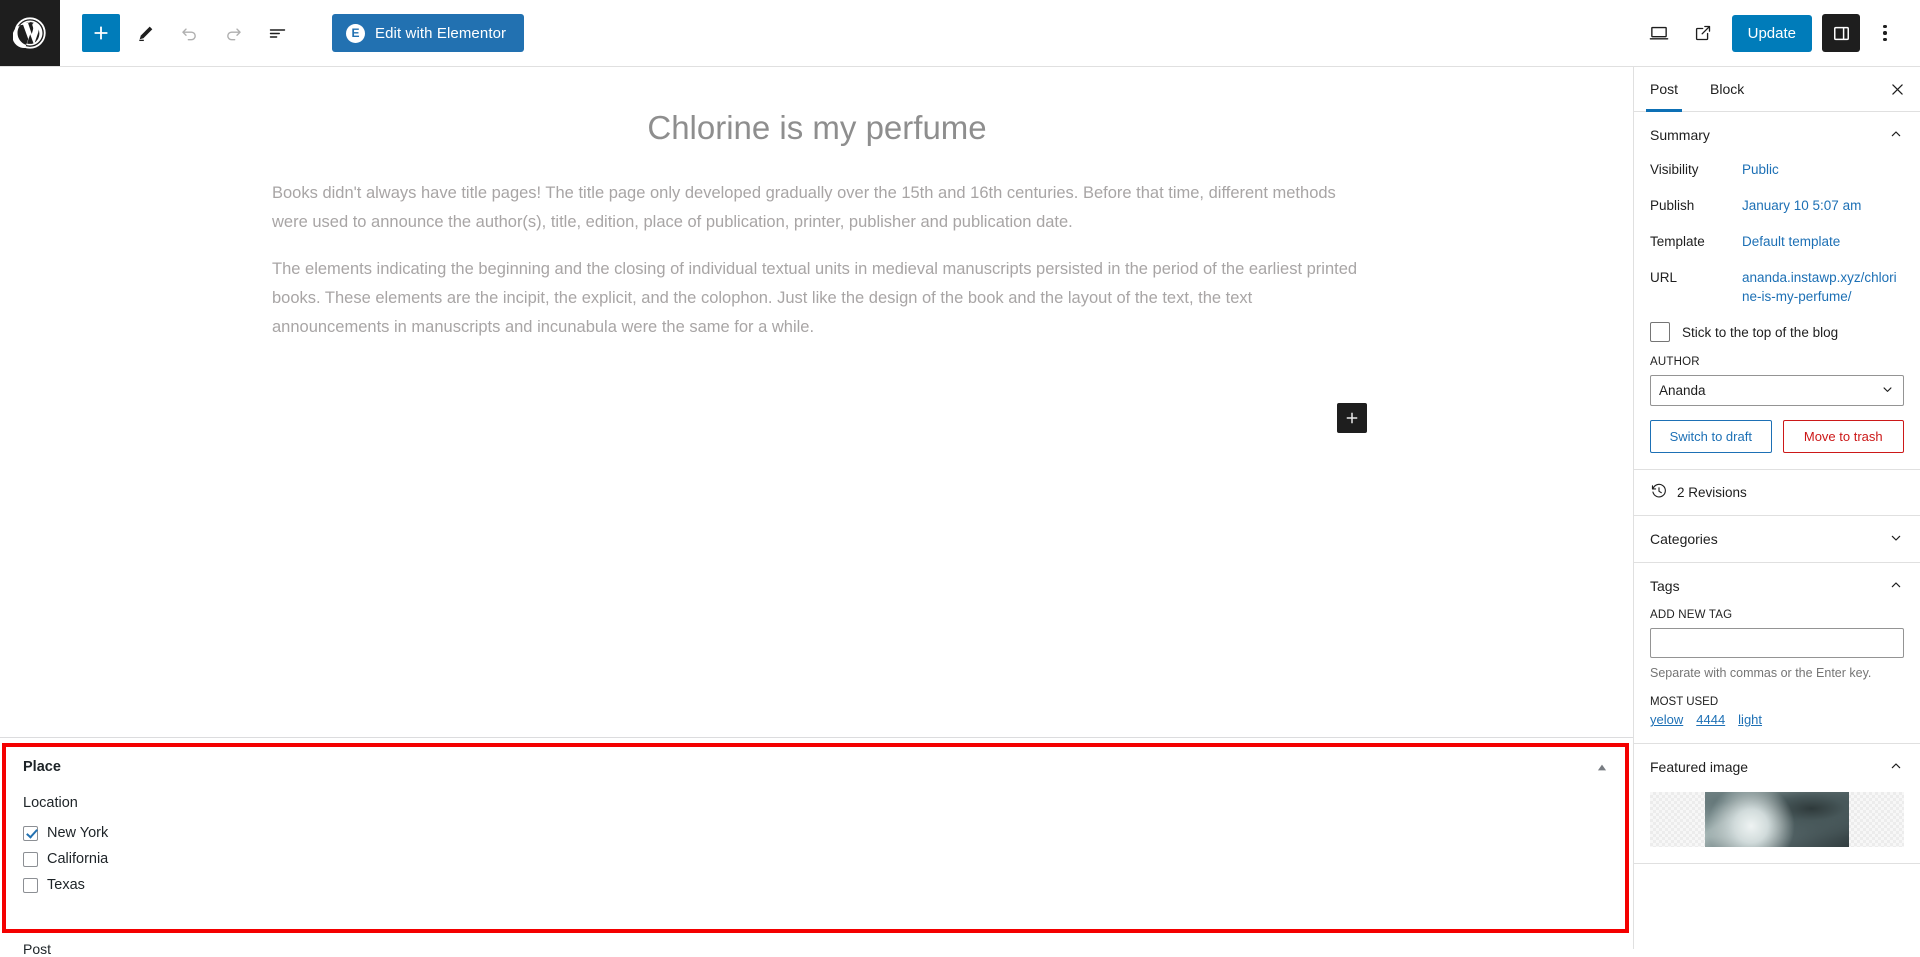 The height and width of the screenshot is (957, 1920). I want to click on edit-with-elementor-button: E Edit with Elementor, so click(428, 33).